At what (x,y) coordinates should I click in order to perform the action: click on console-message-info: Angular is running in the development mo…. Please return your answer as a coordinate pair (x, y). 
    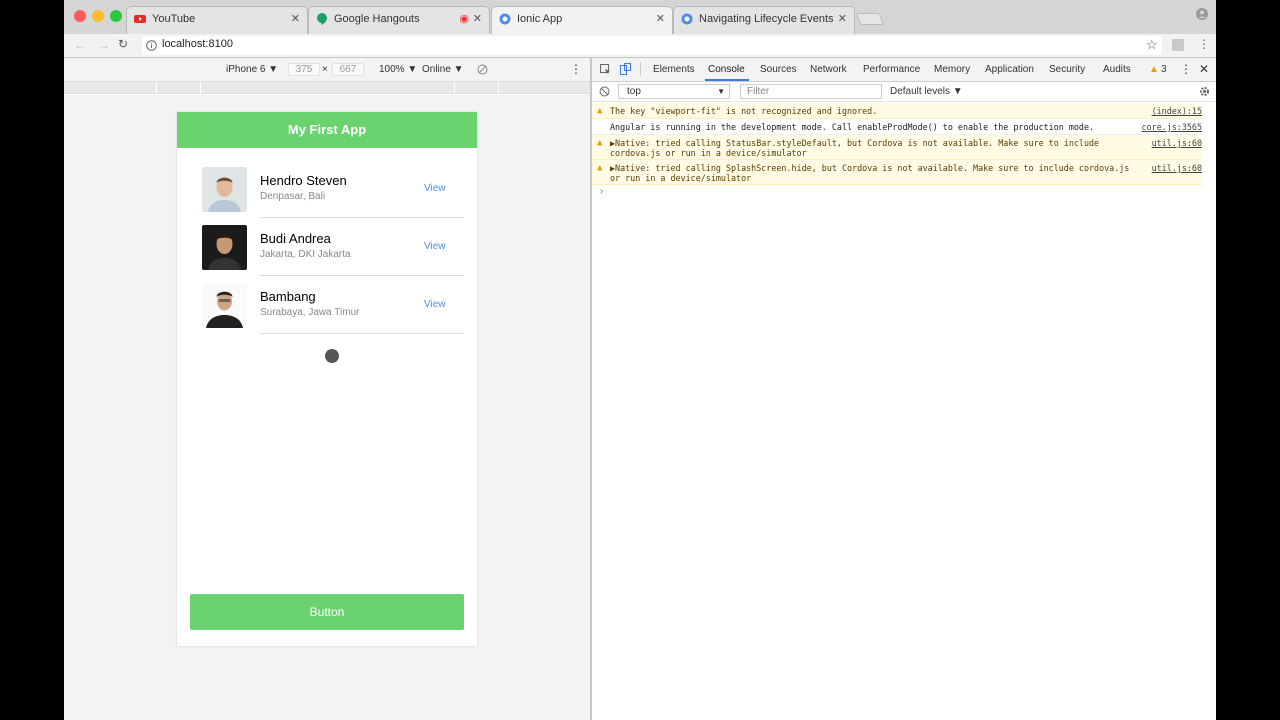
    Looking at the image, I should click on (897, 127).